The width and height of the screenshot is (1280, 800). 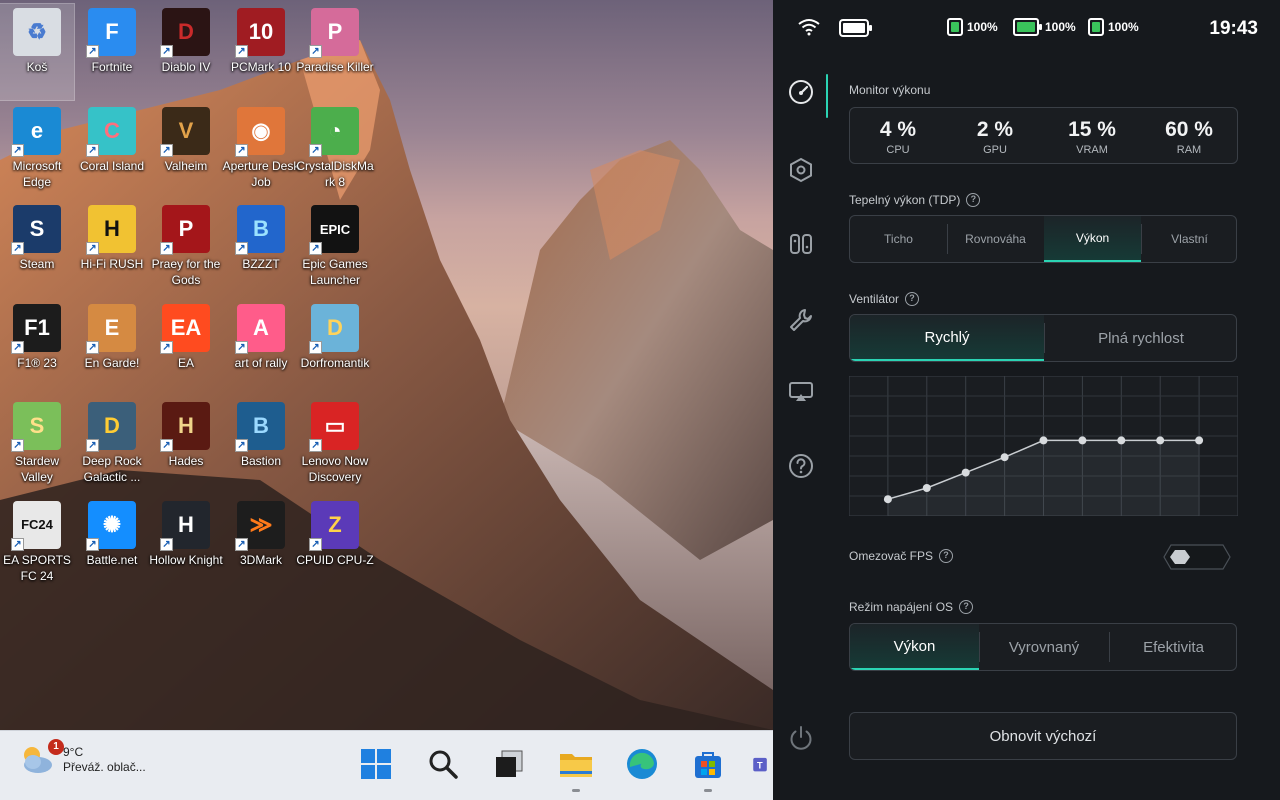 What do you see at coordinates (947, 338) in the screenshot?
I see `fan-option-fast: Rychlý` at bounding box center [947, 338].